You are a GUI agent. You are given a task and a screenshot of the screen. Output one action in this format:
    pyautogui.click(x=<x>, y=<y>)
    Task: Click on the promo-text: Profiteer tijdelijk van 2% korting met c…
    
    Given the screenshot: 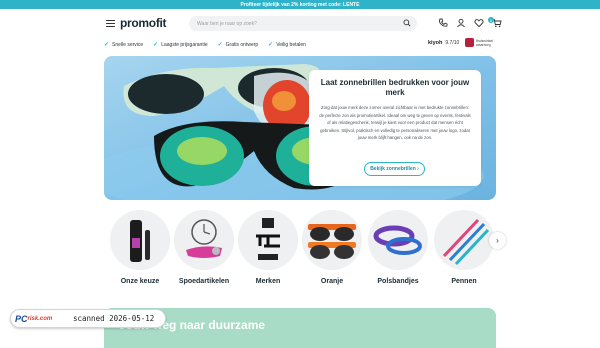 What is the action you would take?
    pyautogui.click(x=300, y=4)
    